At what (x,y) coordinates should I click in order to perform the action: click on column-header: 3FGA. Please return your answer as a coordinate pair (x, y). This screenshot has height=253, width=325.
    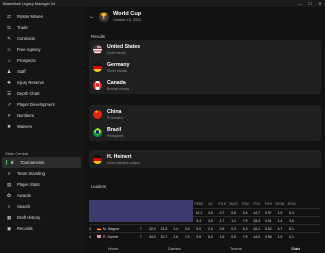
    Looking at the image, I should click on (292, 204).